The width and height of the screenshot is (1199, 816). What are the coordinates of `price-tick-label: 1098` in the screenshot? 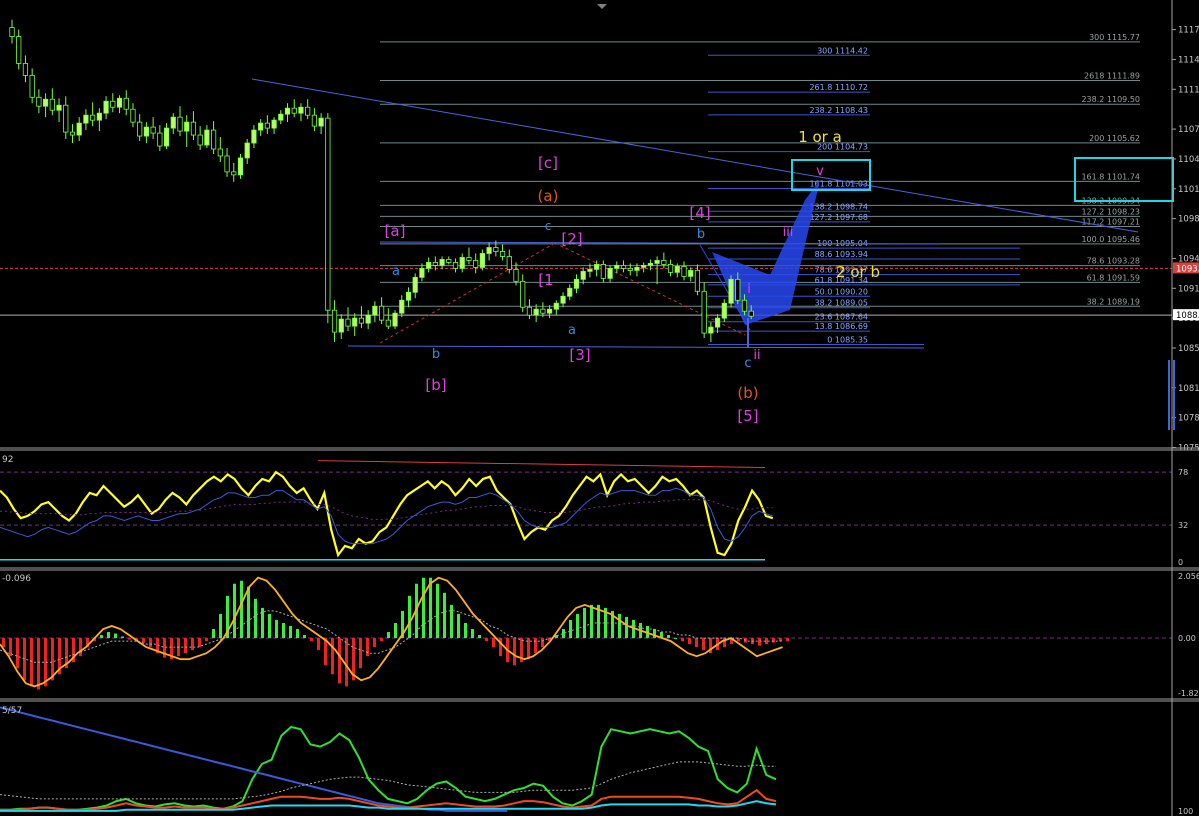 It's located at (1188, 220).